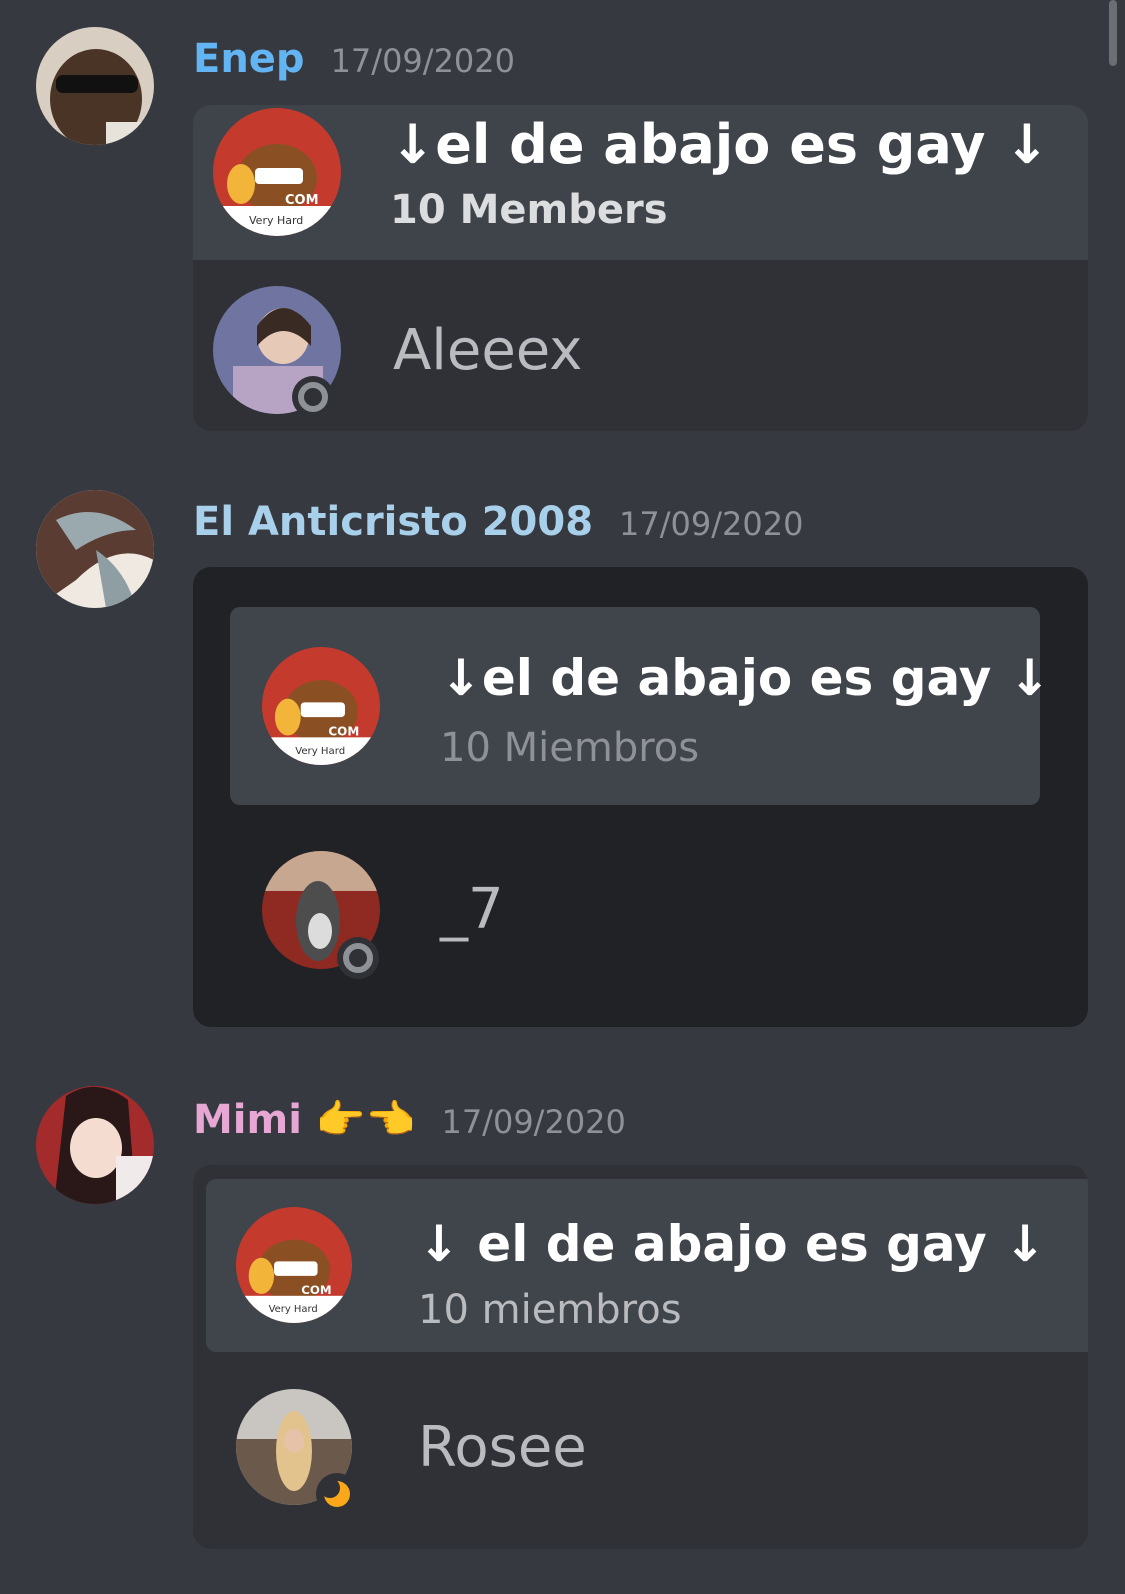 The width and height of the screenshot is (1125, 1594). What do you see at coordinates (304, 1119) in the screenshot?
I see `author-name: Mimi 👉👈` at bounding box center [304, 1119].